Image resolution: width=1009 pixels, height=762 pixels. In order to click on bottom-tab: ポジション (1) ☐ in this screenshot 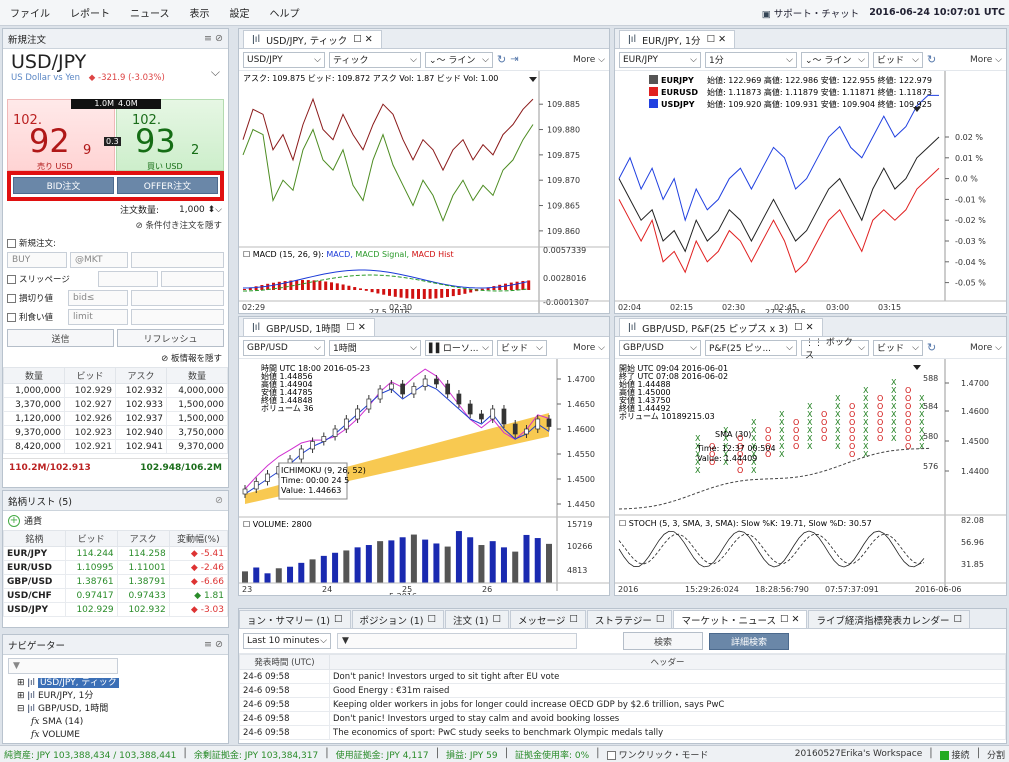, I will do `click(398, 619)`.